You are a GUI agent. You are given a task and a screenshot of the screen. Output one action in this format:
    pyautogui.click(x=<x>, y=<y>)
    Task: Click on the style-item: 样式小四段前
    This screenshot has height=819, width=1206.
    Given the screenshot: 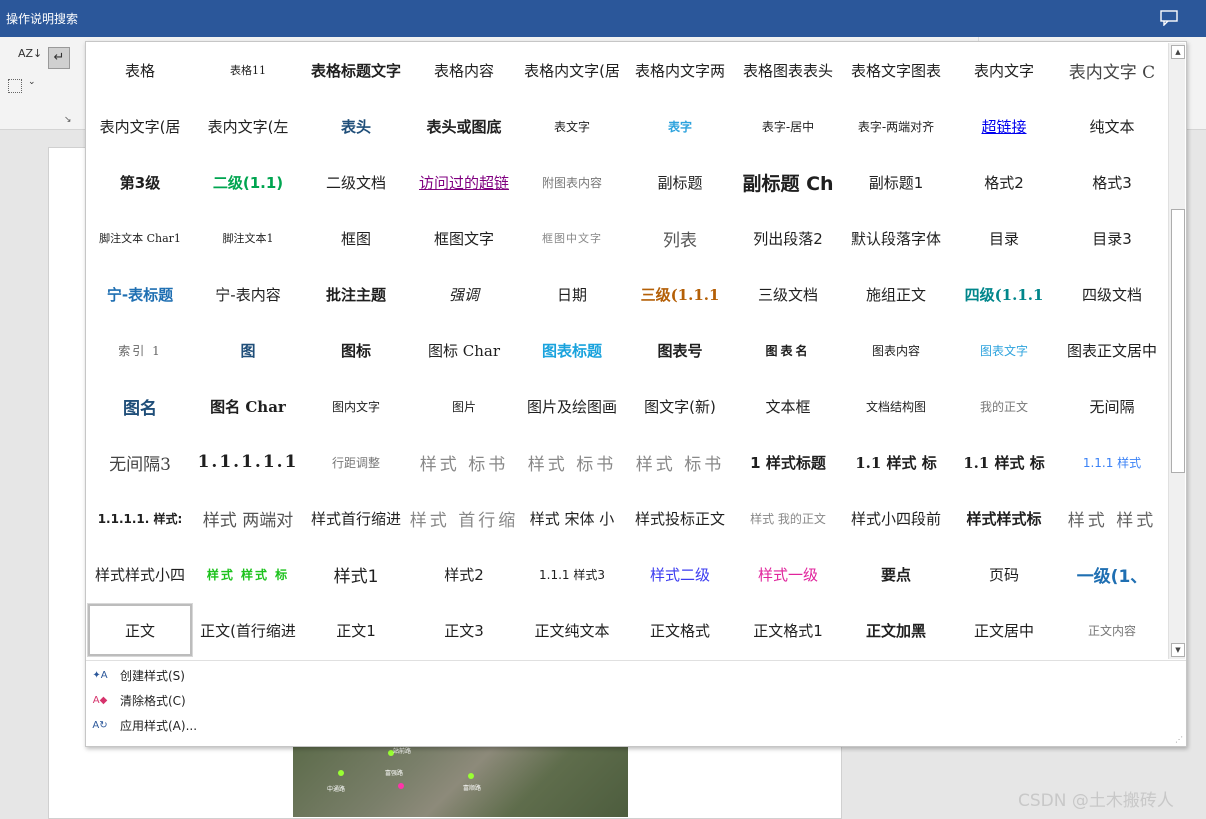 What is the action you would take?
    pyautogui.click(x=896, y=518)
    